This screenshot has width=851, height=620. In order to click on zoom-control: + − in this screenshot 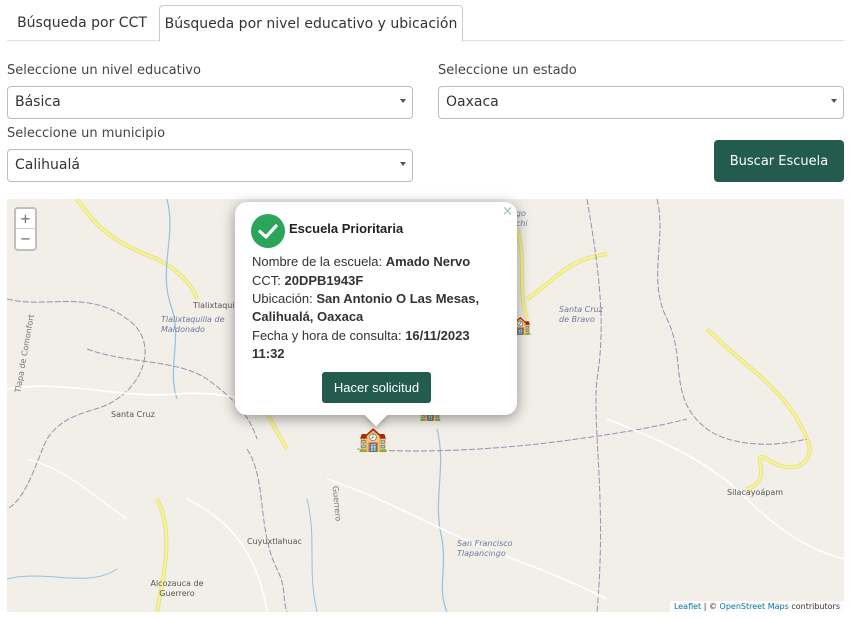, I will do `click(25, 229)`.